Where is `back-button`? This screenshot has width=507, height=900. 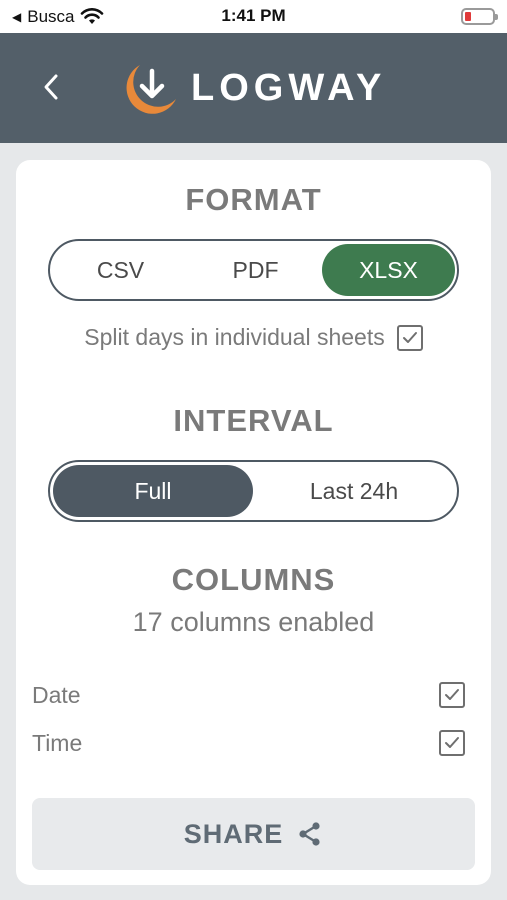 back-button is located at coordinates (54, 87).